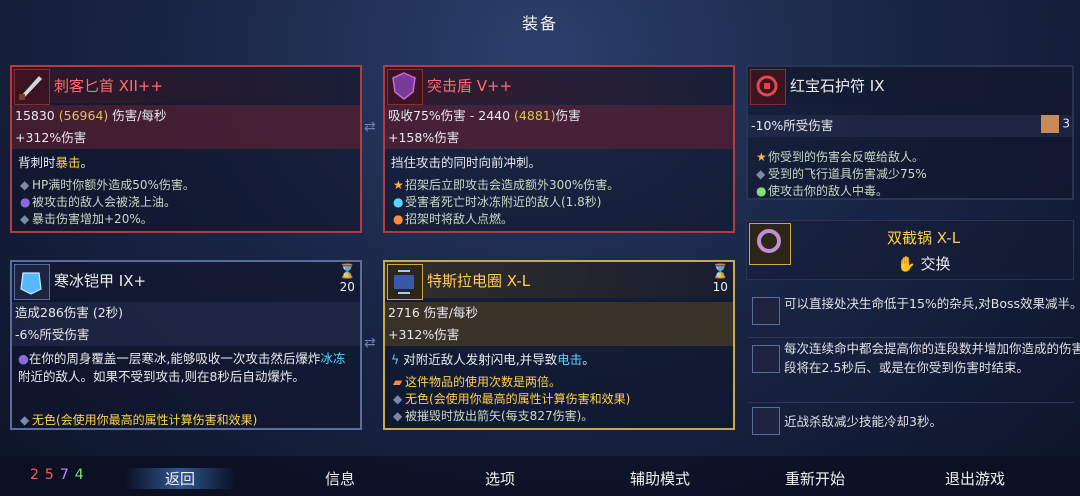 The width and height of the screenshot is (1080, 496). I want to click on charges-counter: ⌛ 20, so click(347, 279).